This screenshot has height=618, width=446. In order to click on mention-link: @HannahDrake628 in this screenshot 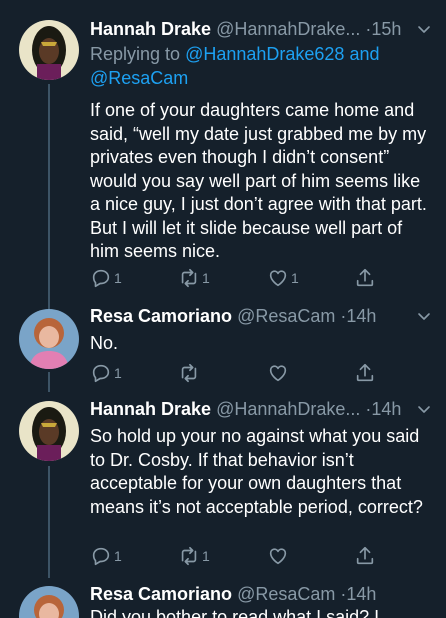, I will do `click(264, 54)`.